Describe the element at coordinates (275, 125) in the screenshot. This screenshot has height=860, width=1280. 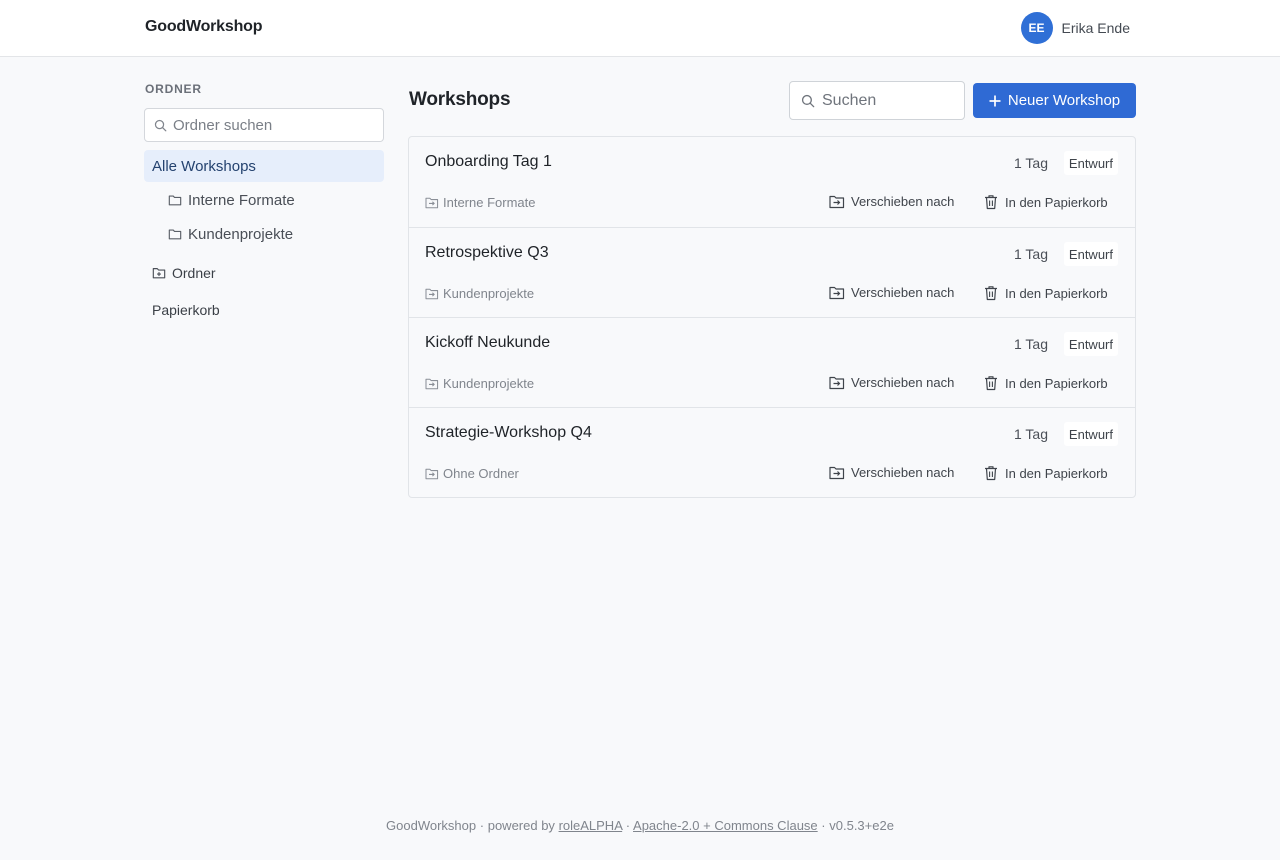
I see `folder-search-input` at that location.